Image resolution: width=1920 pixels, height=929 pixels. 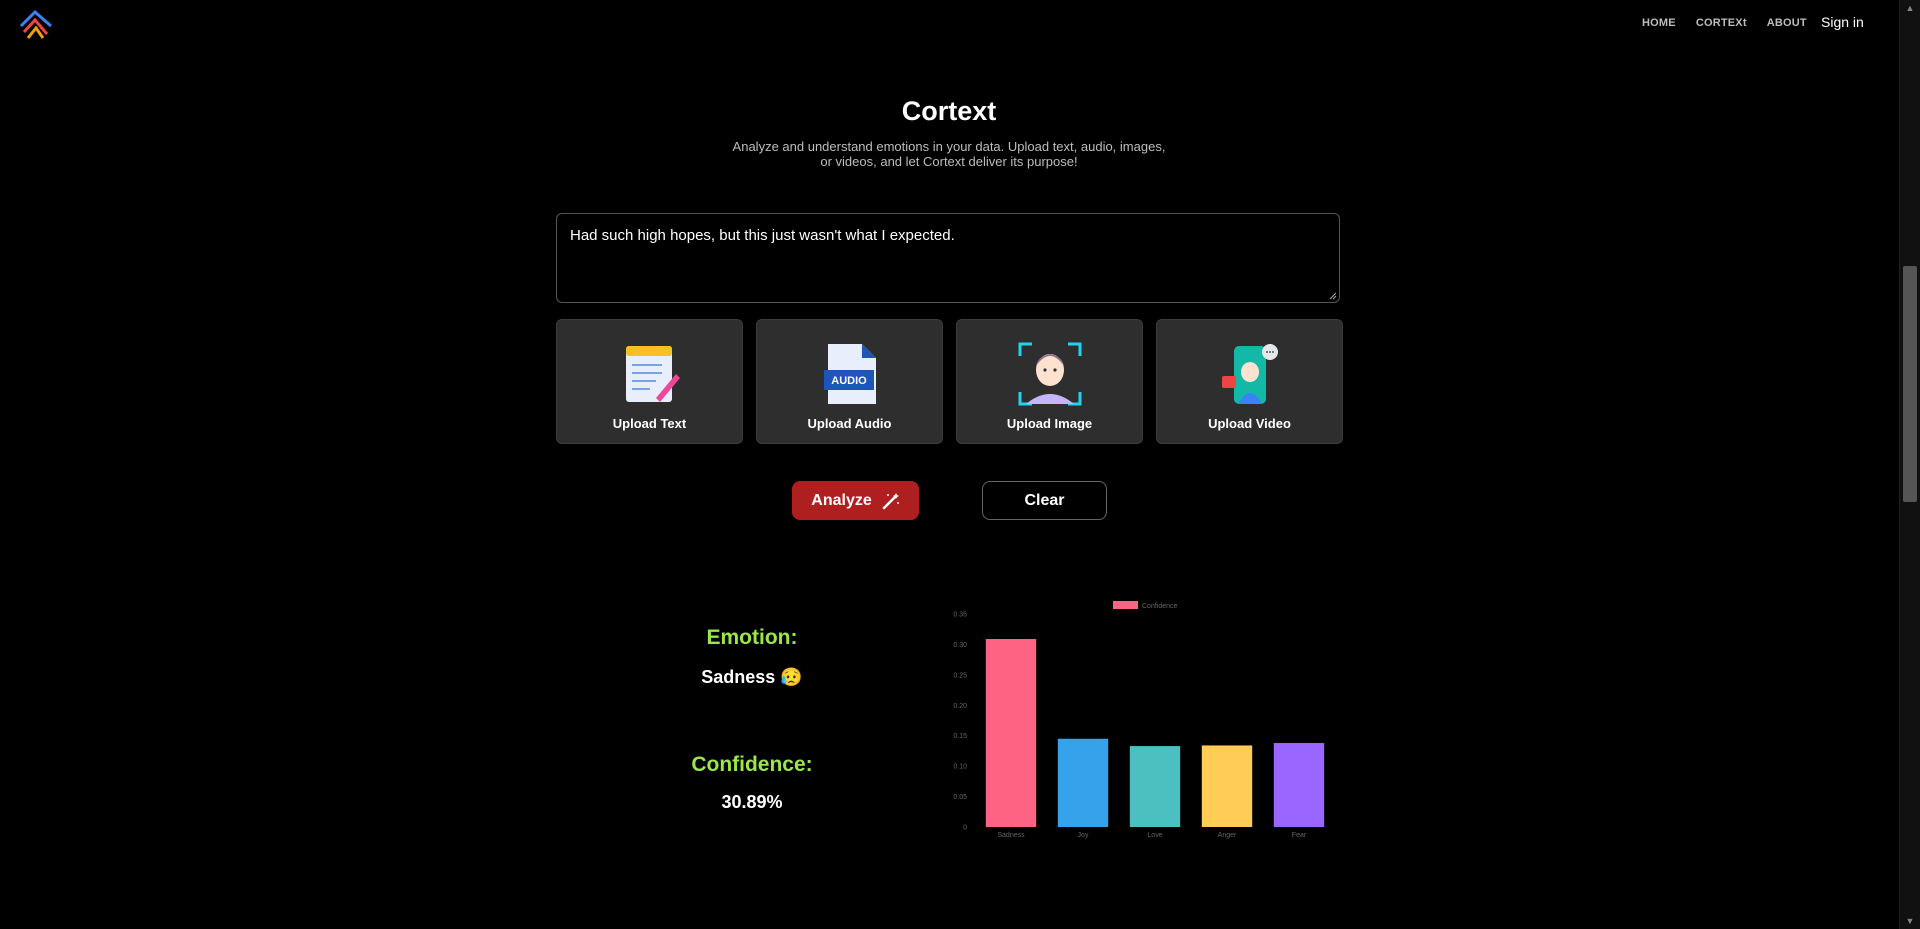 What do you see at coordinates (1299, 785) in the screenshot?
I see `bar-fear` at bounding box center [1299, 785].